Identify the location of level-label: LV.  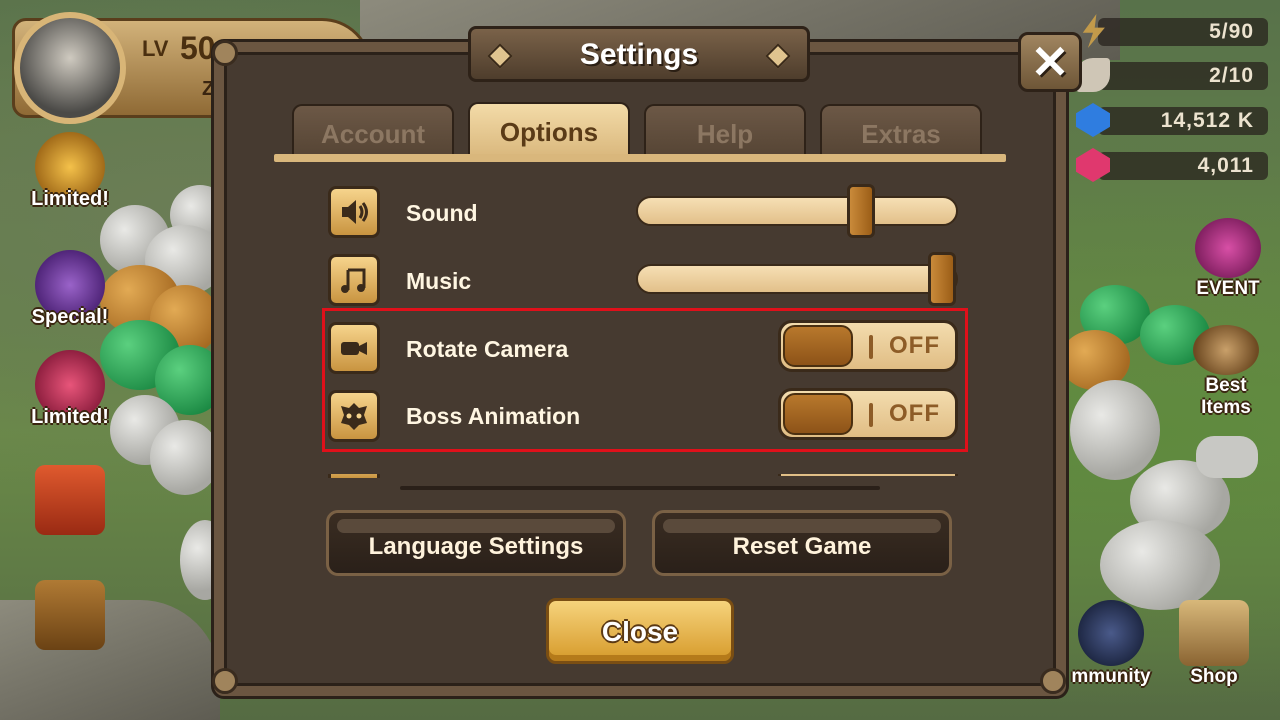
(155, 48).